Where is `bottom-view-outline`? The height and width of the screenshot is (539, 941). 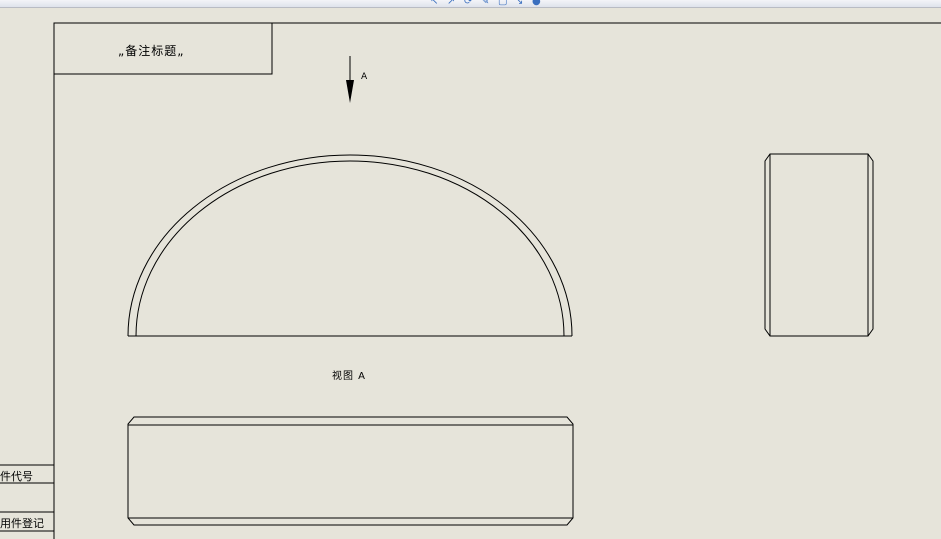 bottom-view-outline is located at coordinates (350, 471).